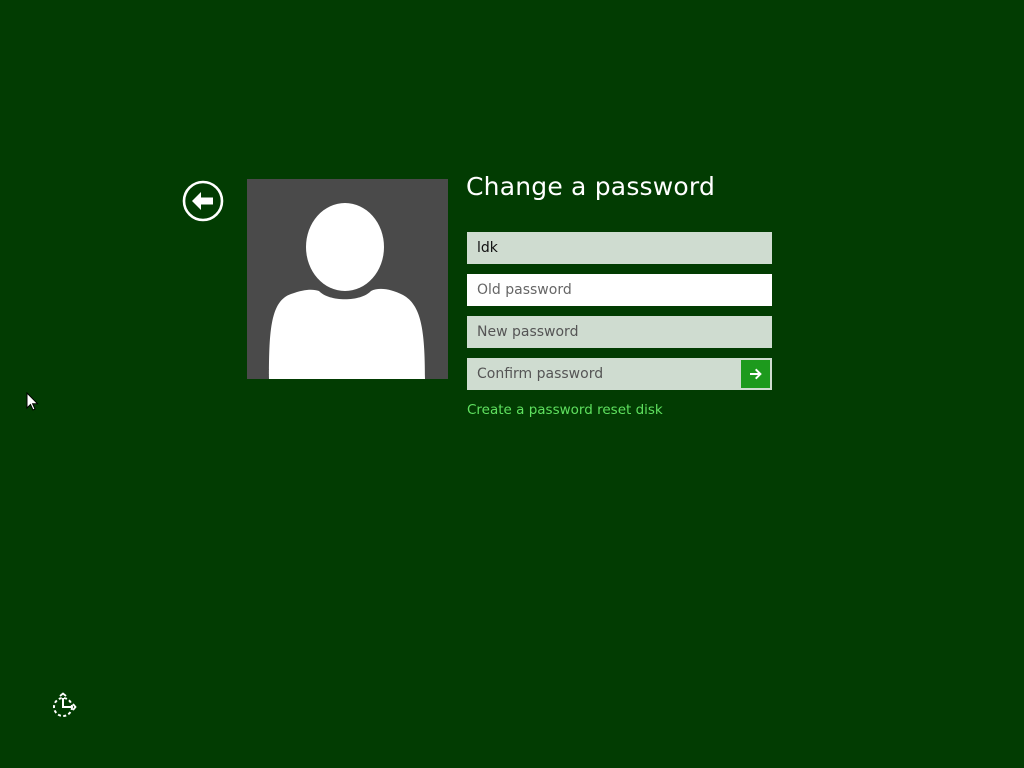 The width and height of the screenshot is (1024, 768). What do you see at coordinates (619, 248) in the screenshot?
I see `username-field` at bounding box center [619, 248].